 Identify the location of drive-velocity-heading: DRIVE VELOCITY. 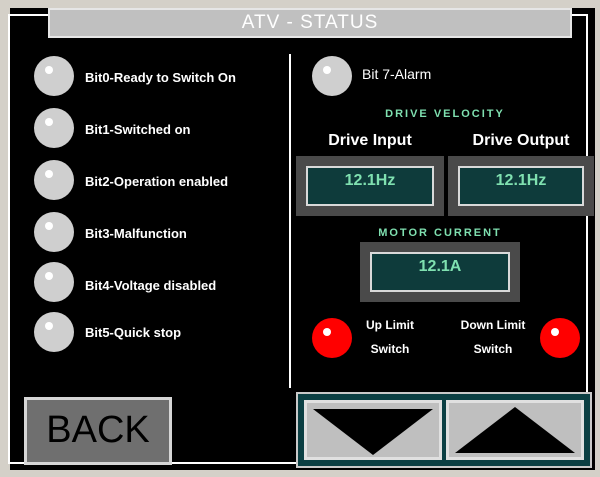
(445, 114).